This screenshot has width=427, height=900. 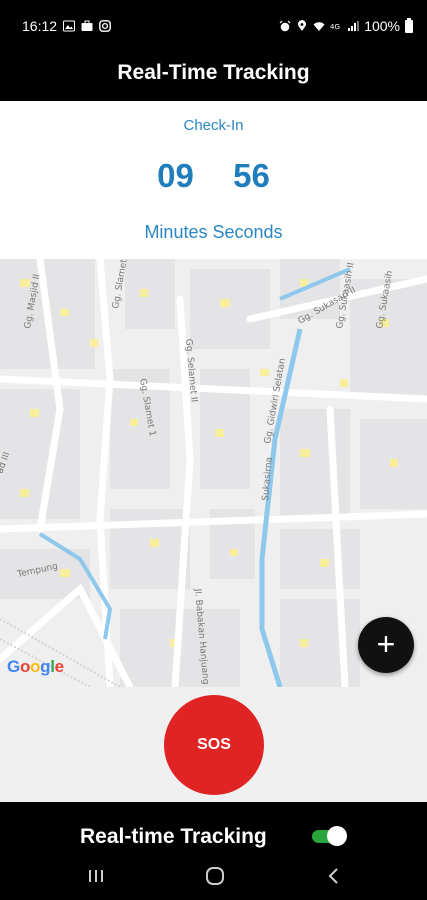 I want to click on countdown-digits: 09 56, so click(x=213, y=176).